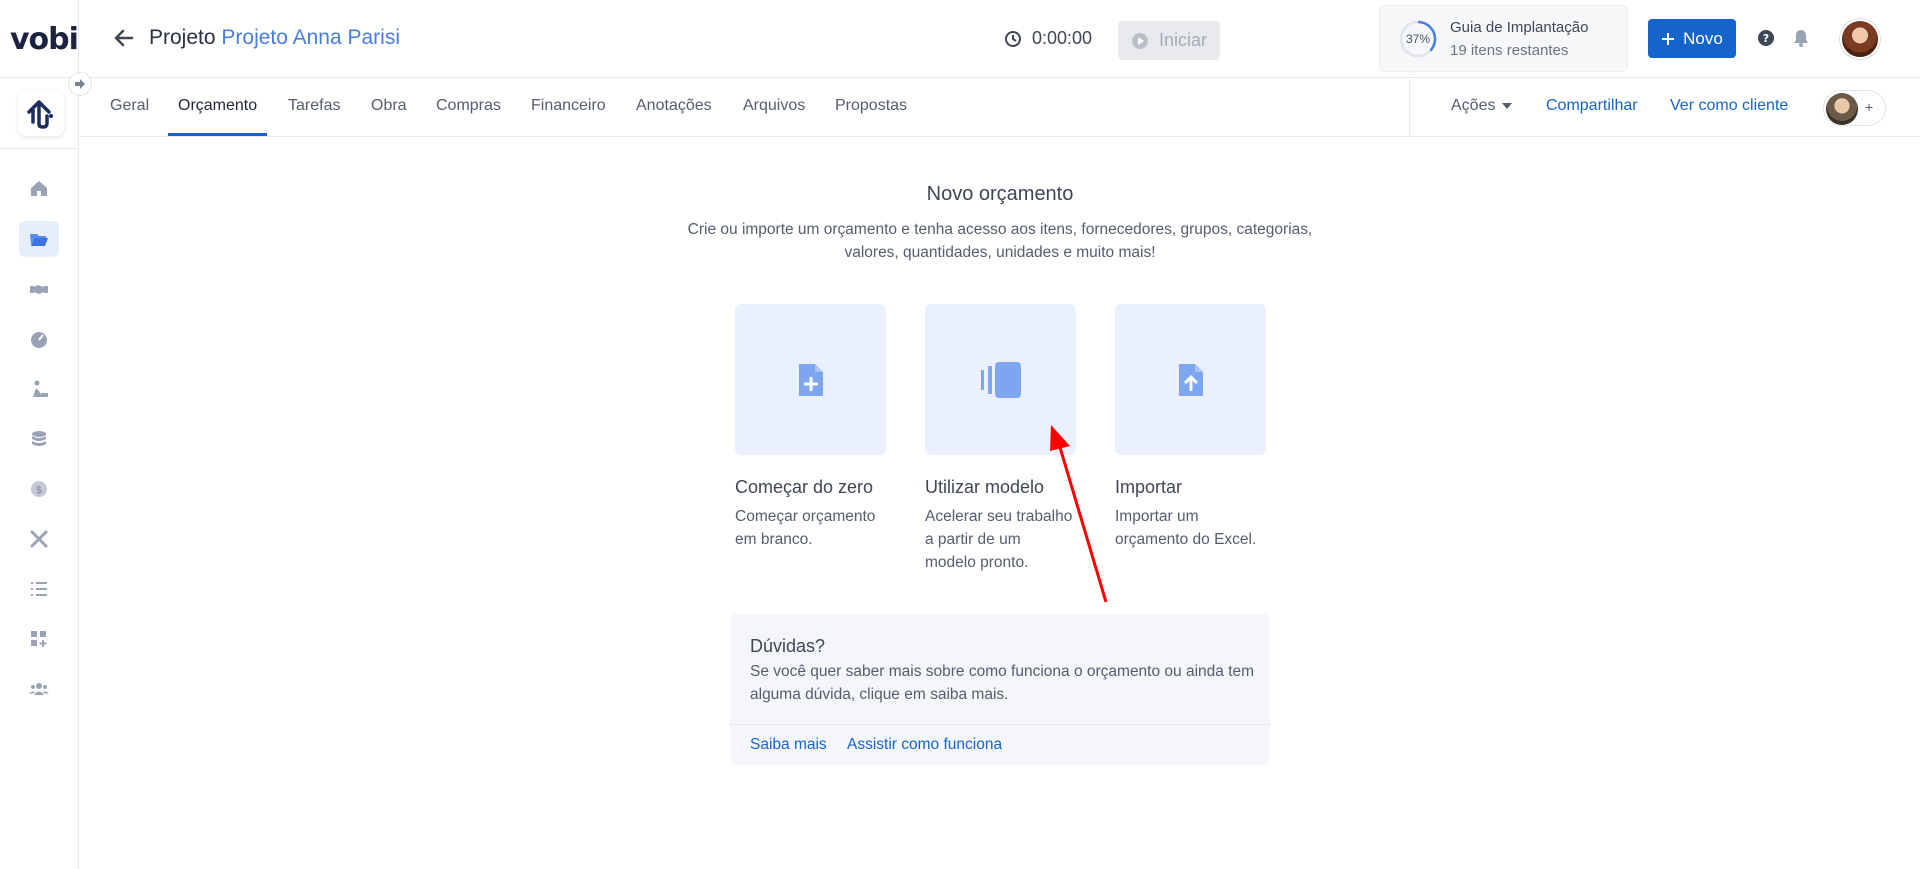 Image resolution: width=1920 pixels, height=869 pixels. Describe the element at coordinates (182, 37) in the screenshot. I see `project-prefix: Projeto` at that location.